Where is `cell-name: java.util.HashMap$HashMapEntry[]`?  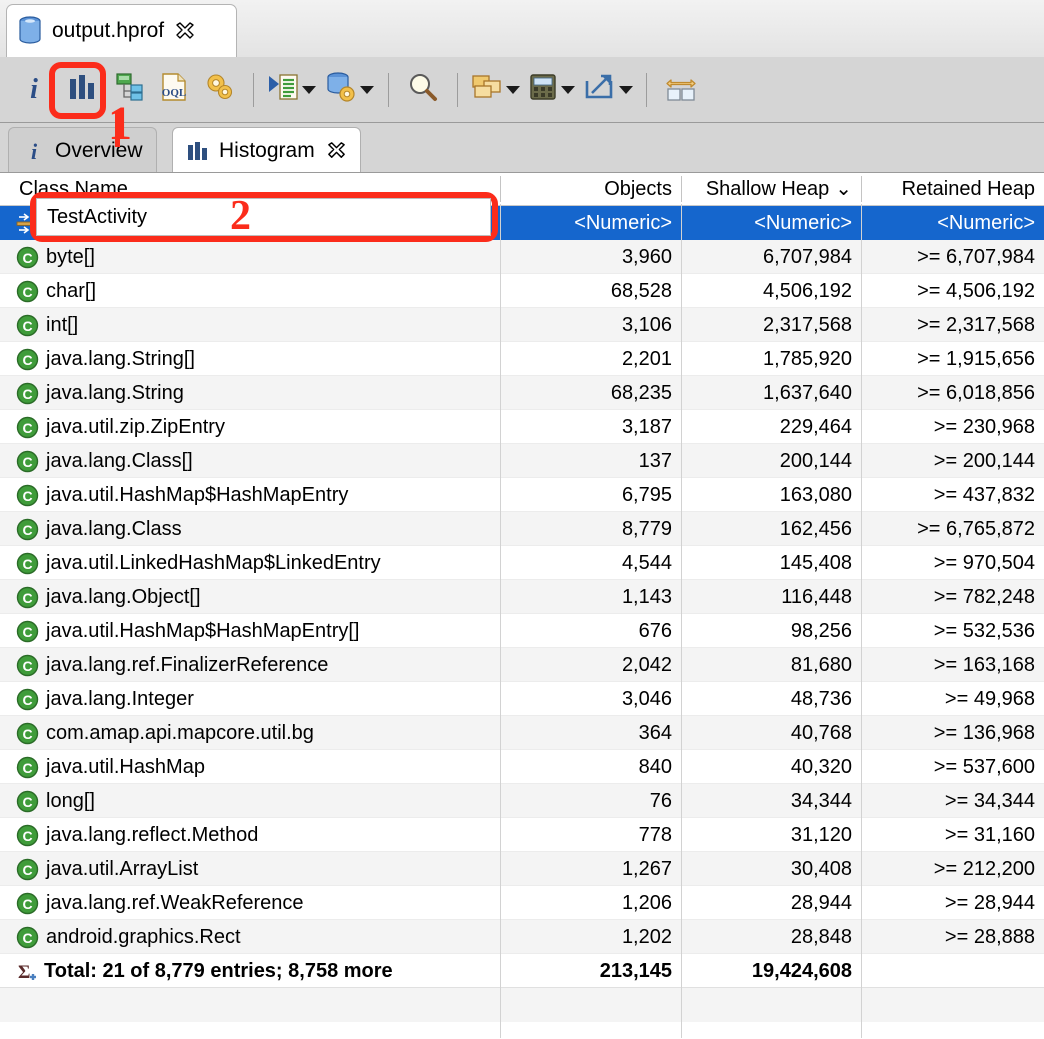
cell-name: java.util.HashMap$HashMapEntry[] is located at coordinates (203, 631).